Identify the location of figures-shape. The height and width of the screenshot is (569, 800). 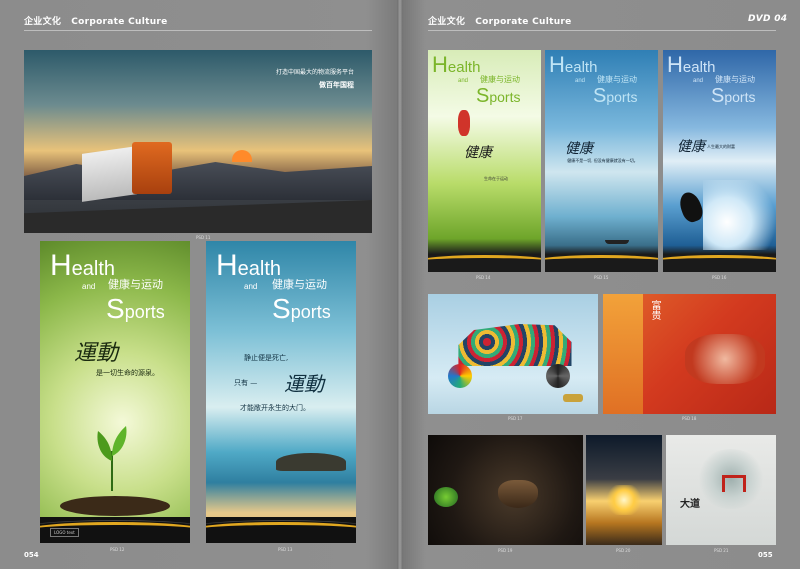
(725, 359).